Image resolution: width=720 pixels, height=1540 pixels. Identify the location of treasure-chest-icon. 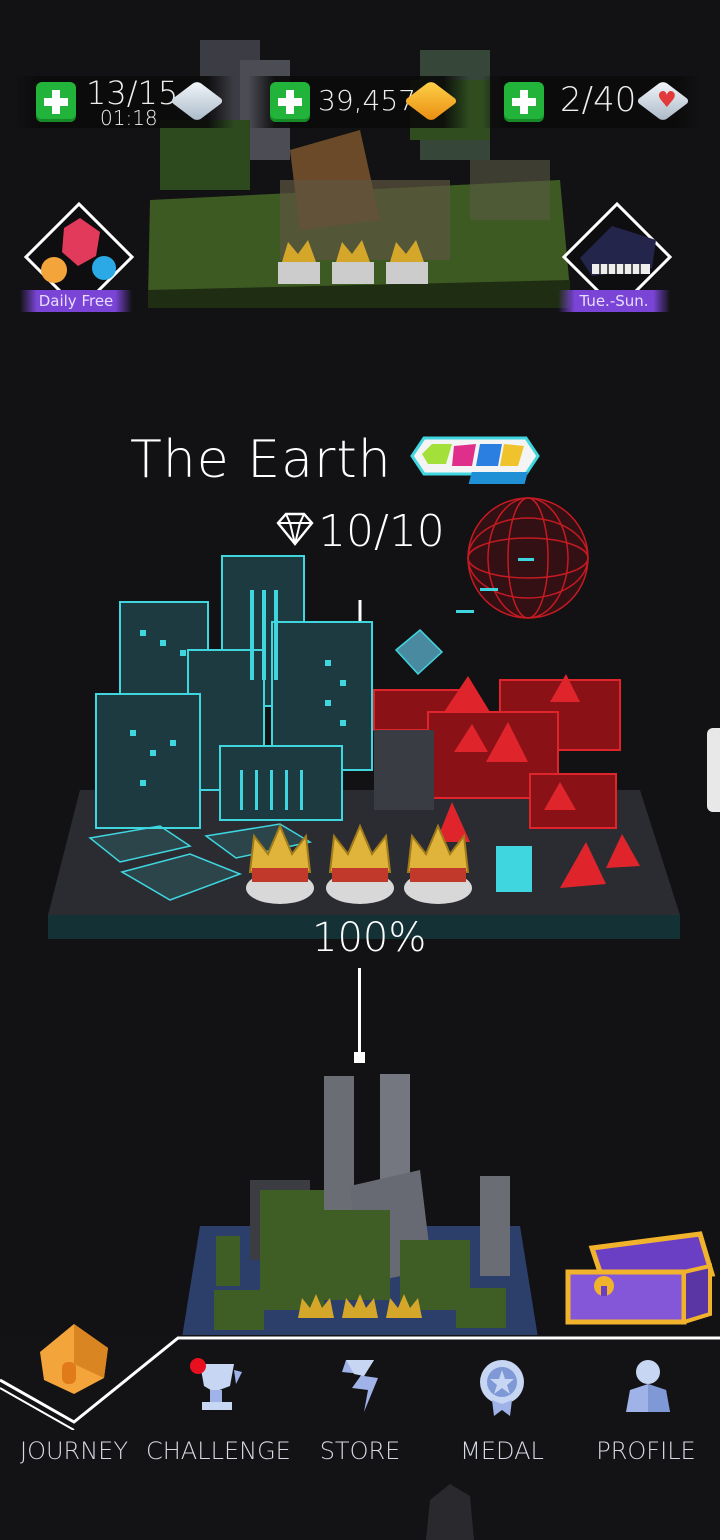
(638, 1278).